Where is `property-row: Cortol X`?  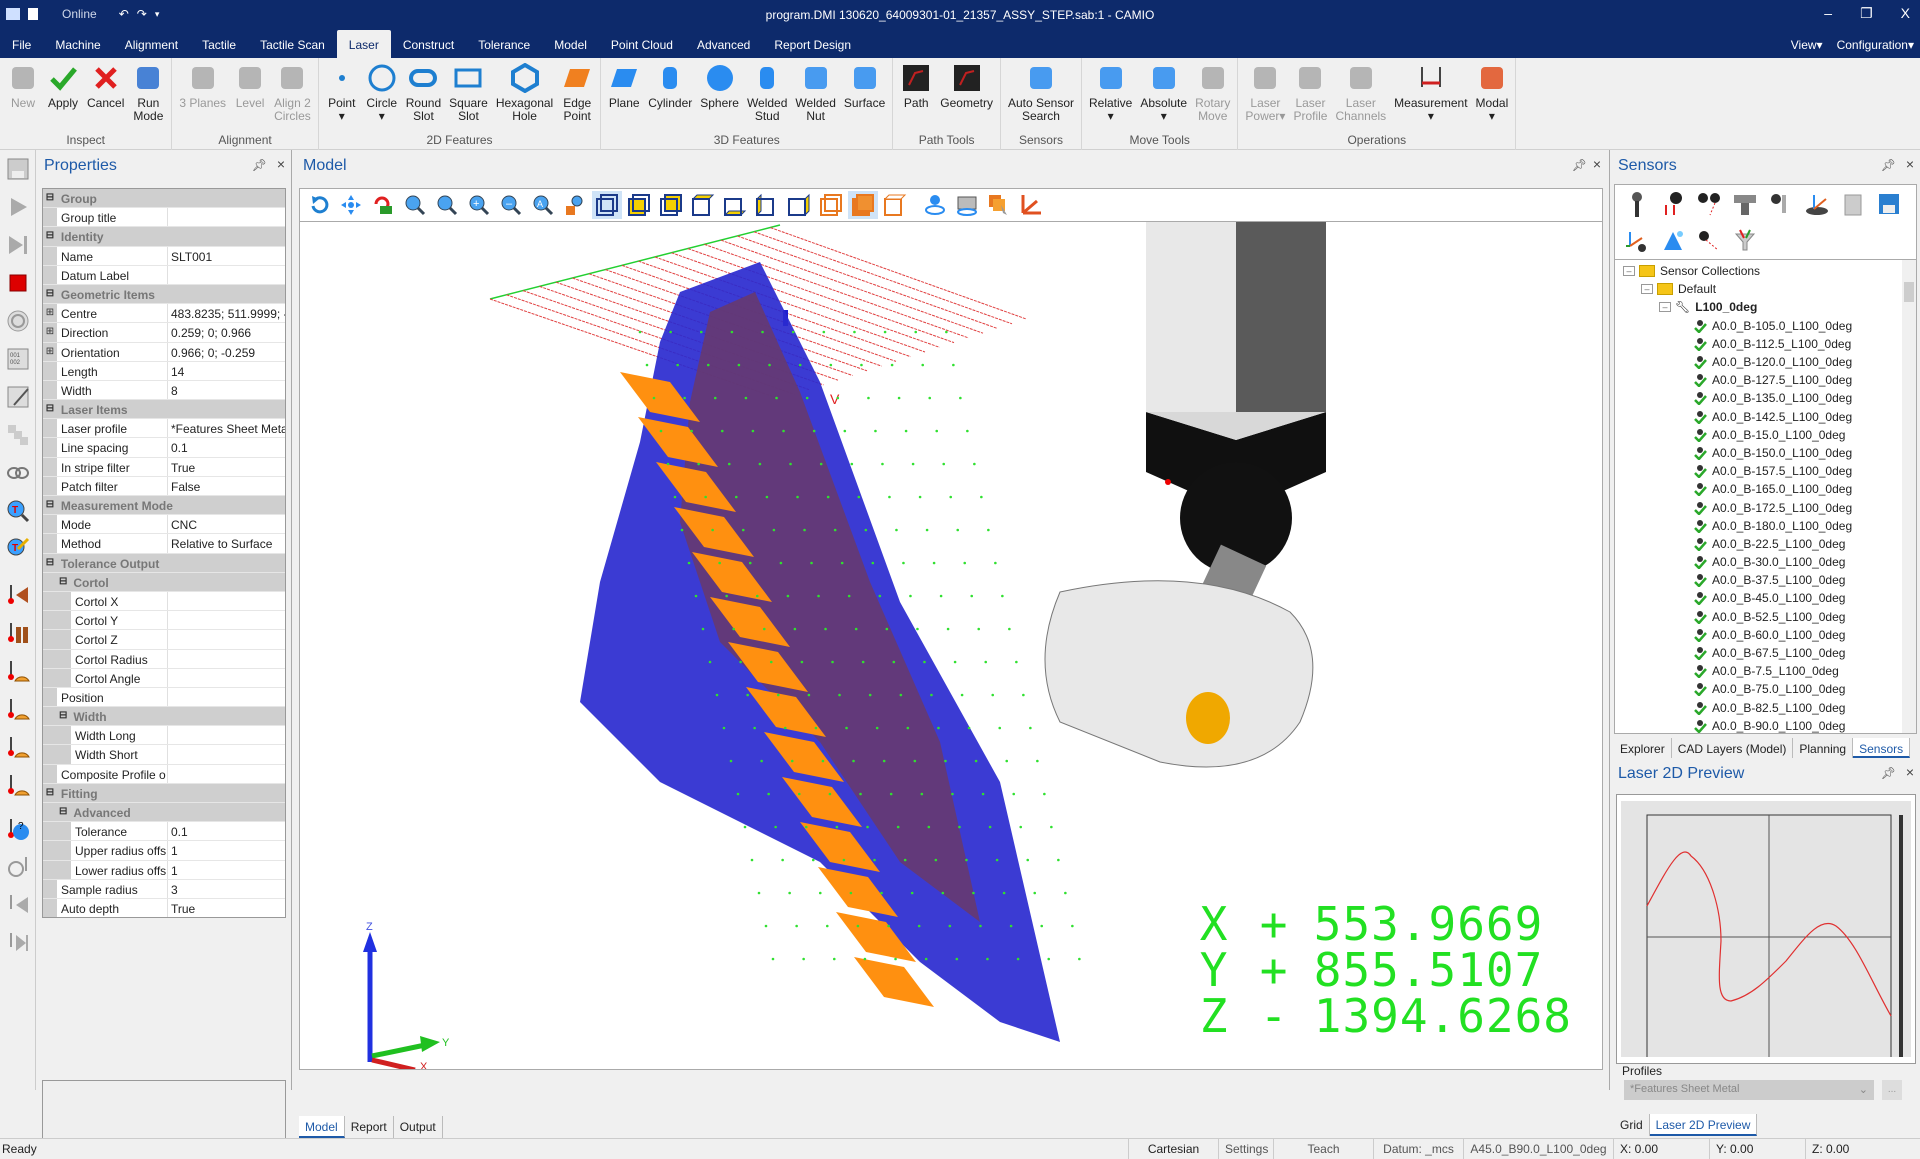 property-row: Cortol X is located at coordinates (164, 601).